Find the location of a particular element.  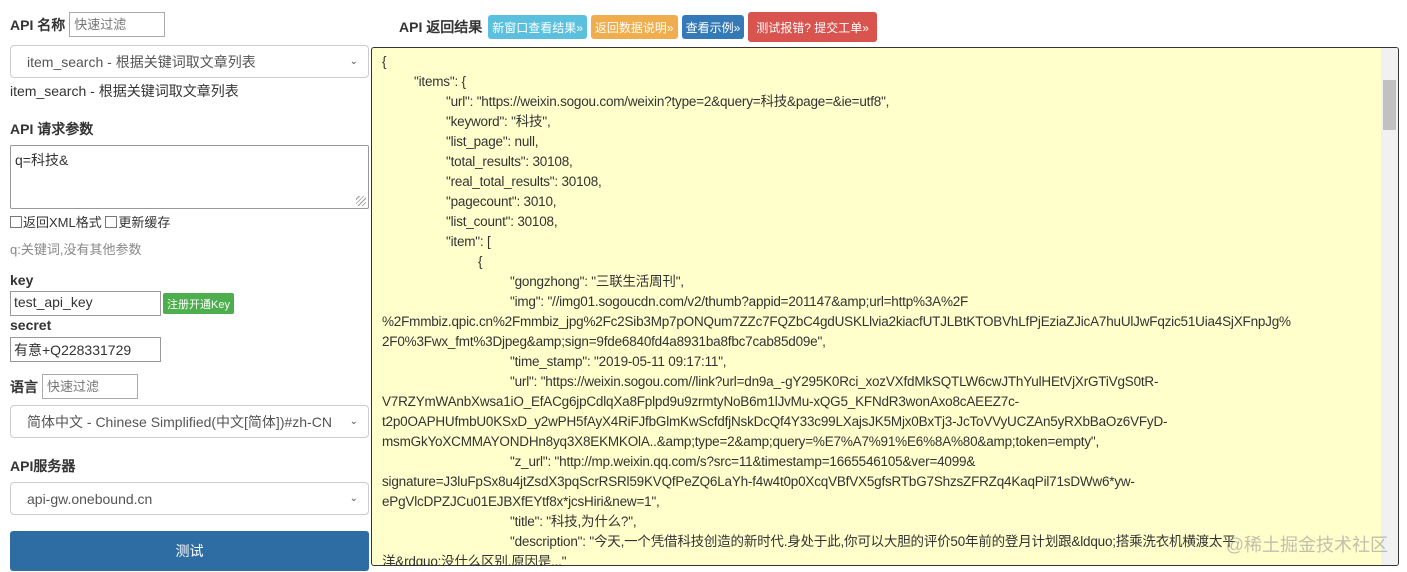

api-filter-input is located at coordinates (117, 24).